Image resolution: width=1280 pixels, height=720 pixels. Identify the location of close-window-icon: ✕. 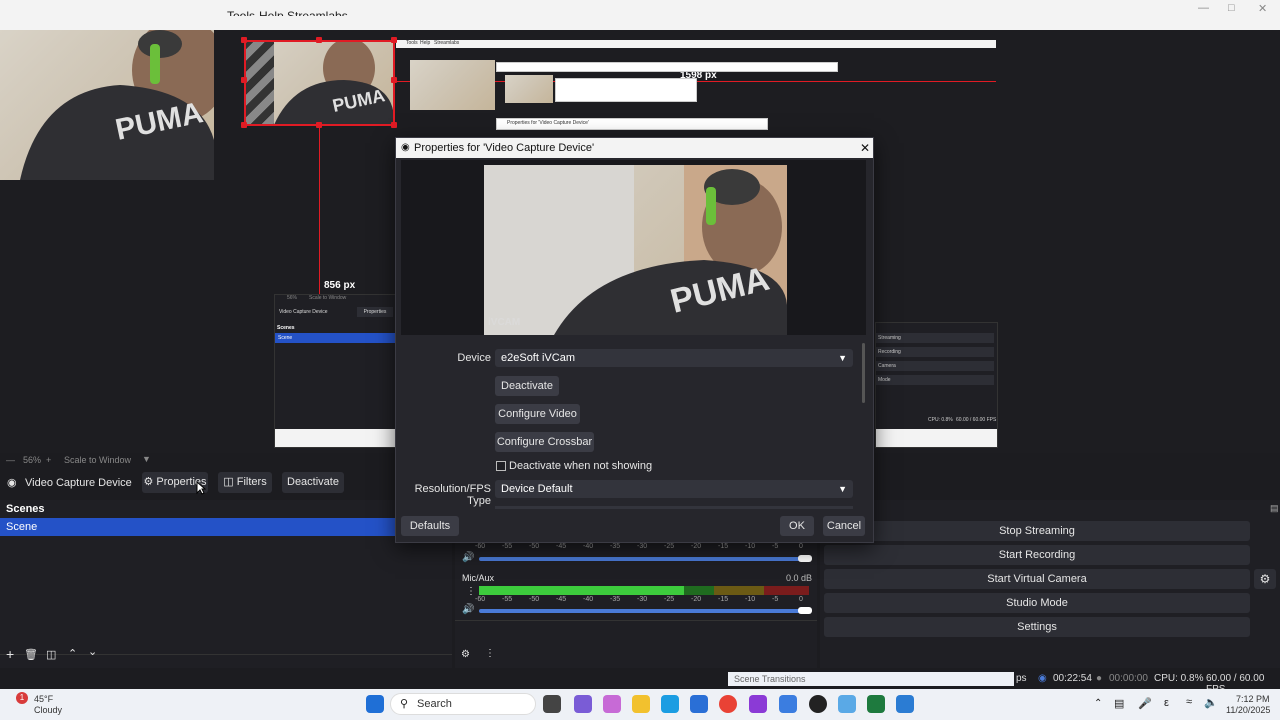
(1262, 8).